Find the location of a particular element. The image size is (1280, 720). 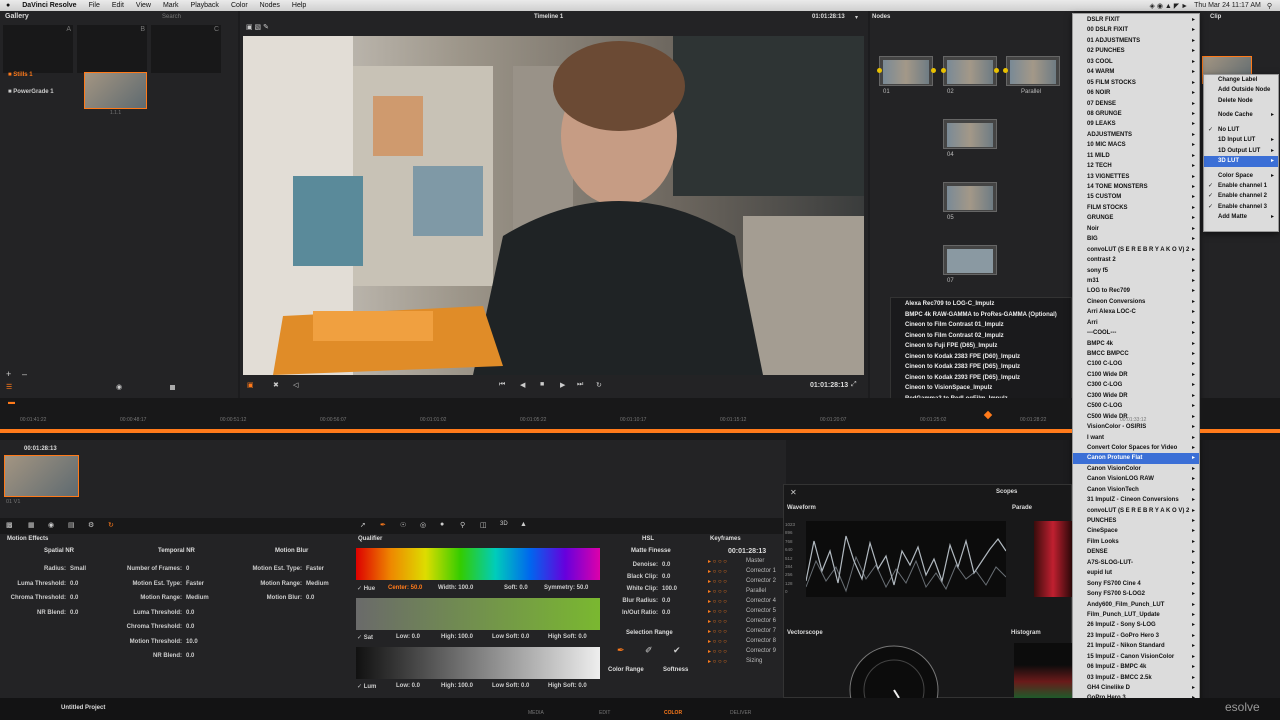

lut-item: Cineon to VisionSpace_Impulz is located at coordinates (981, 388).